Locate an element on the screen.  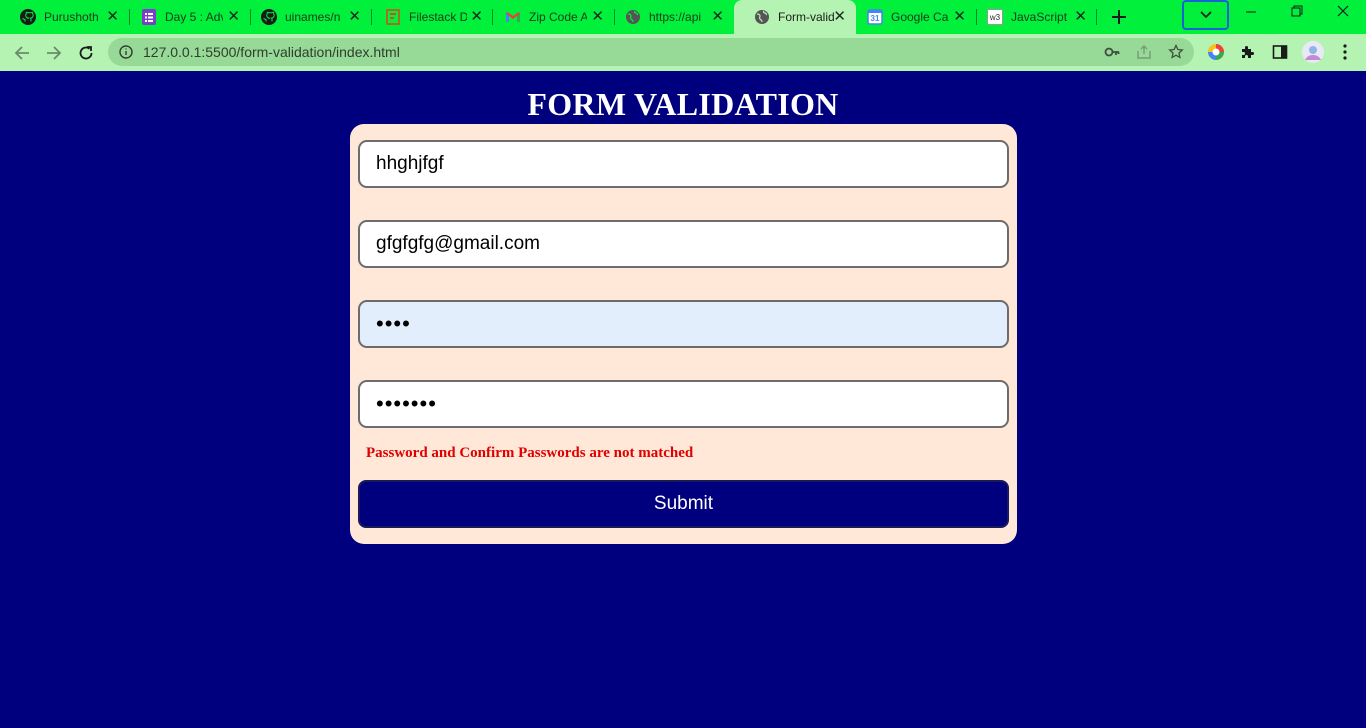
tab-purushoth: Purushoth ✕ is located at coordinates (64, 17).